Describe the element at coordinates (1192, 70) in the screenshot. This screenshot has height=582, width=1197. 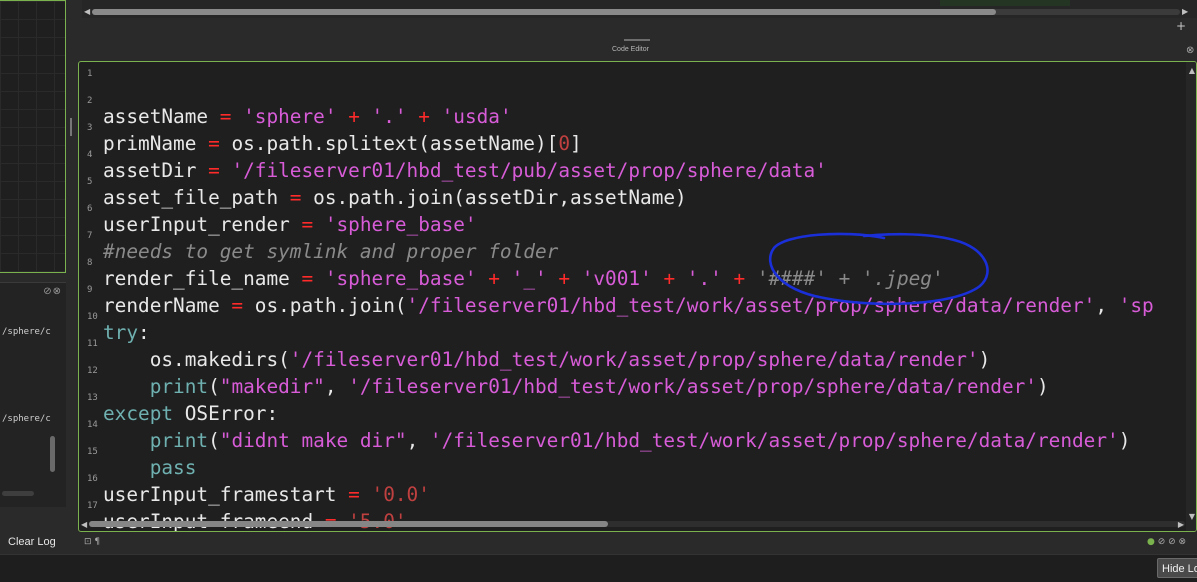
I see `scroll-up-arrow-icon: ▲` at that location.